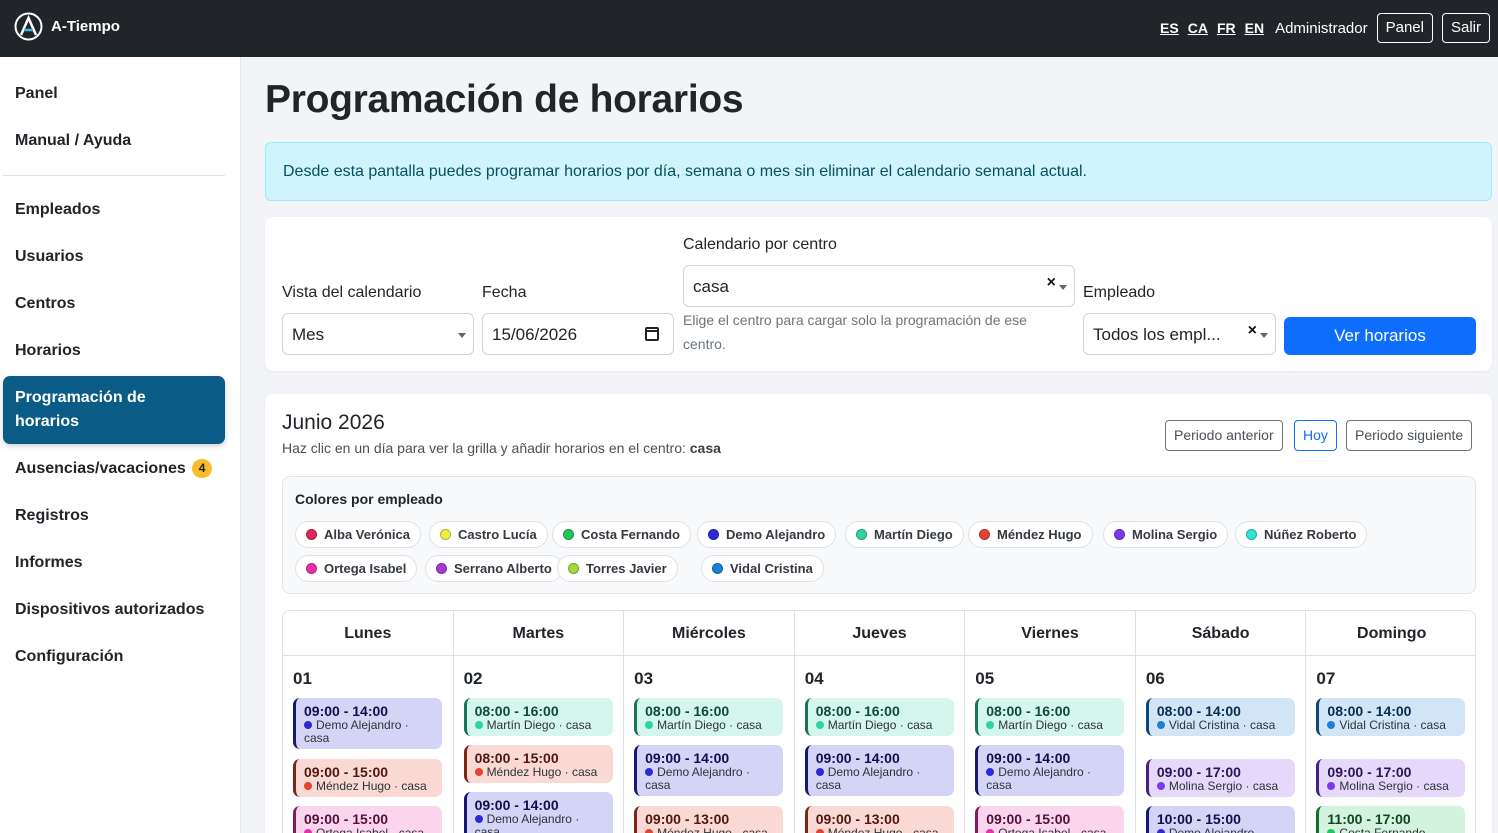 The height and width of the screenshot is (833, 1498). Describe the element at coordinates (114, 516) in the screenshot. I see `sidebar-item-registros: Registros` at that location.